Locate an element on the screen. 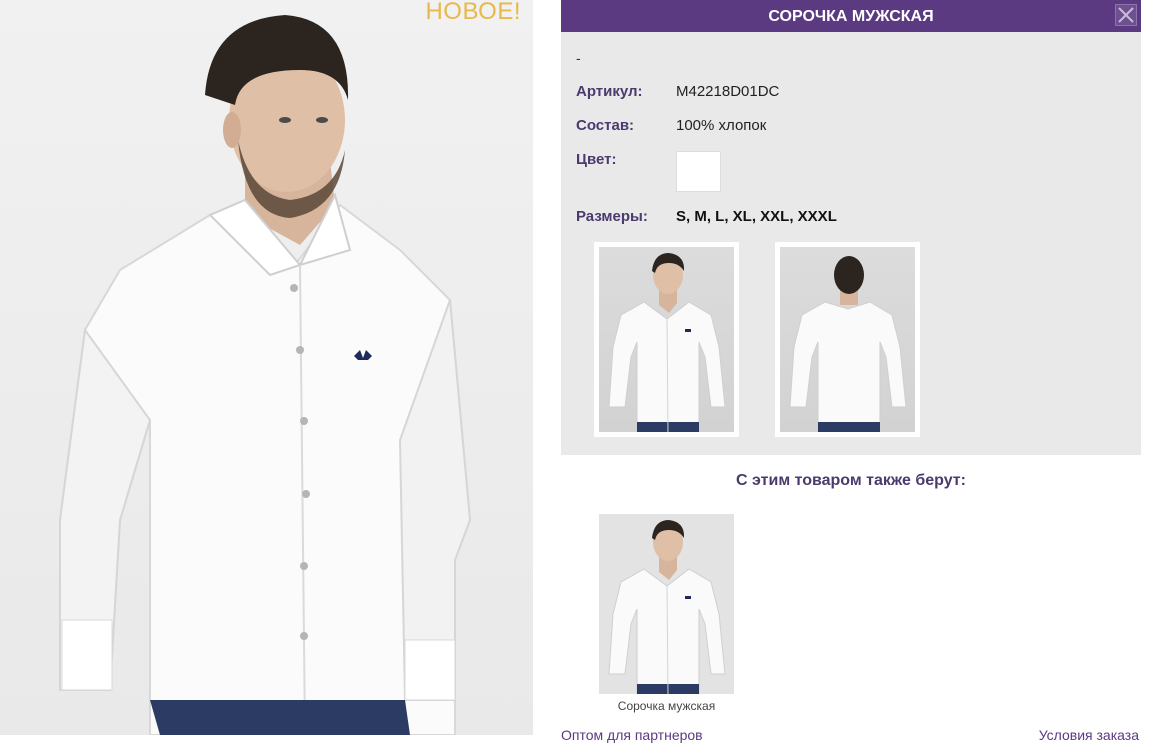  close-button is located at coordinates (1126, 15).